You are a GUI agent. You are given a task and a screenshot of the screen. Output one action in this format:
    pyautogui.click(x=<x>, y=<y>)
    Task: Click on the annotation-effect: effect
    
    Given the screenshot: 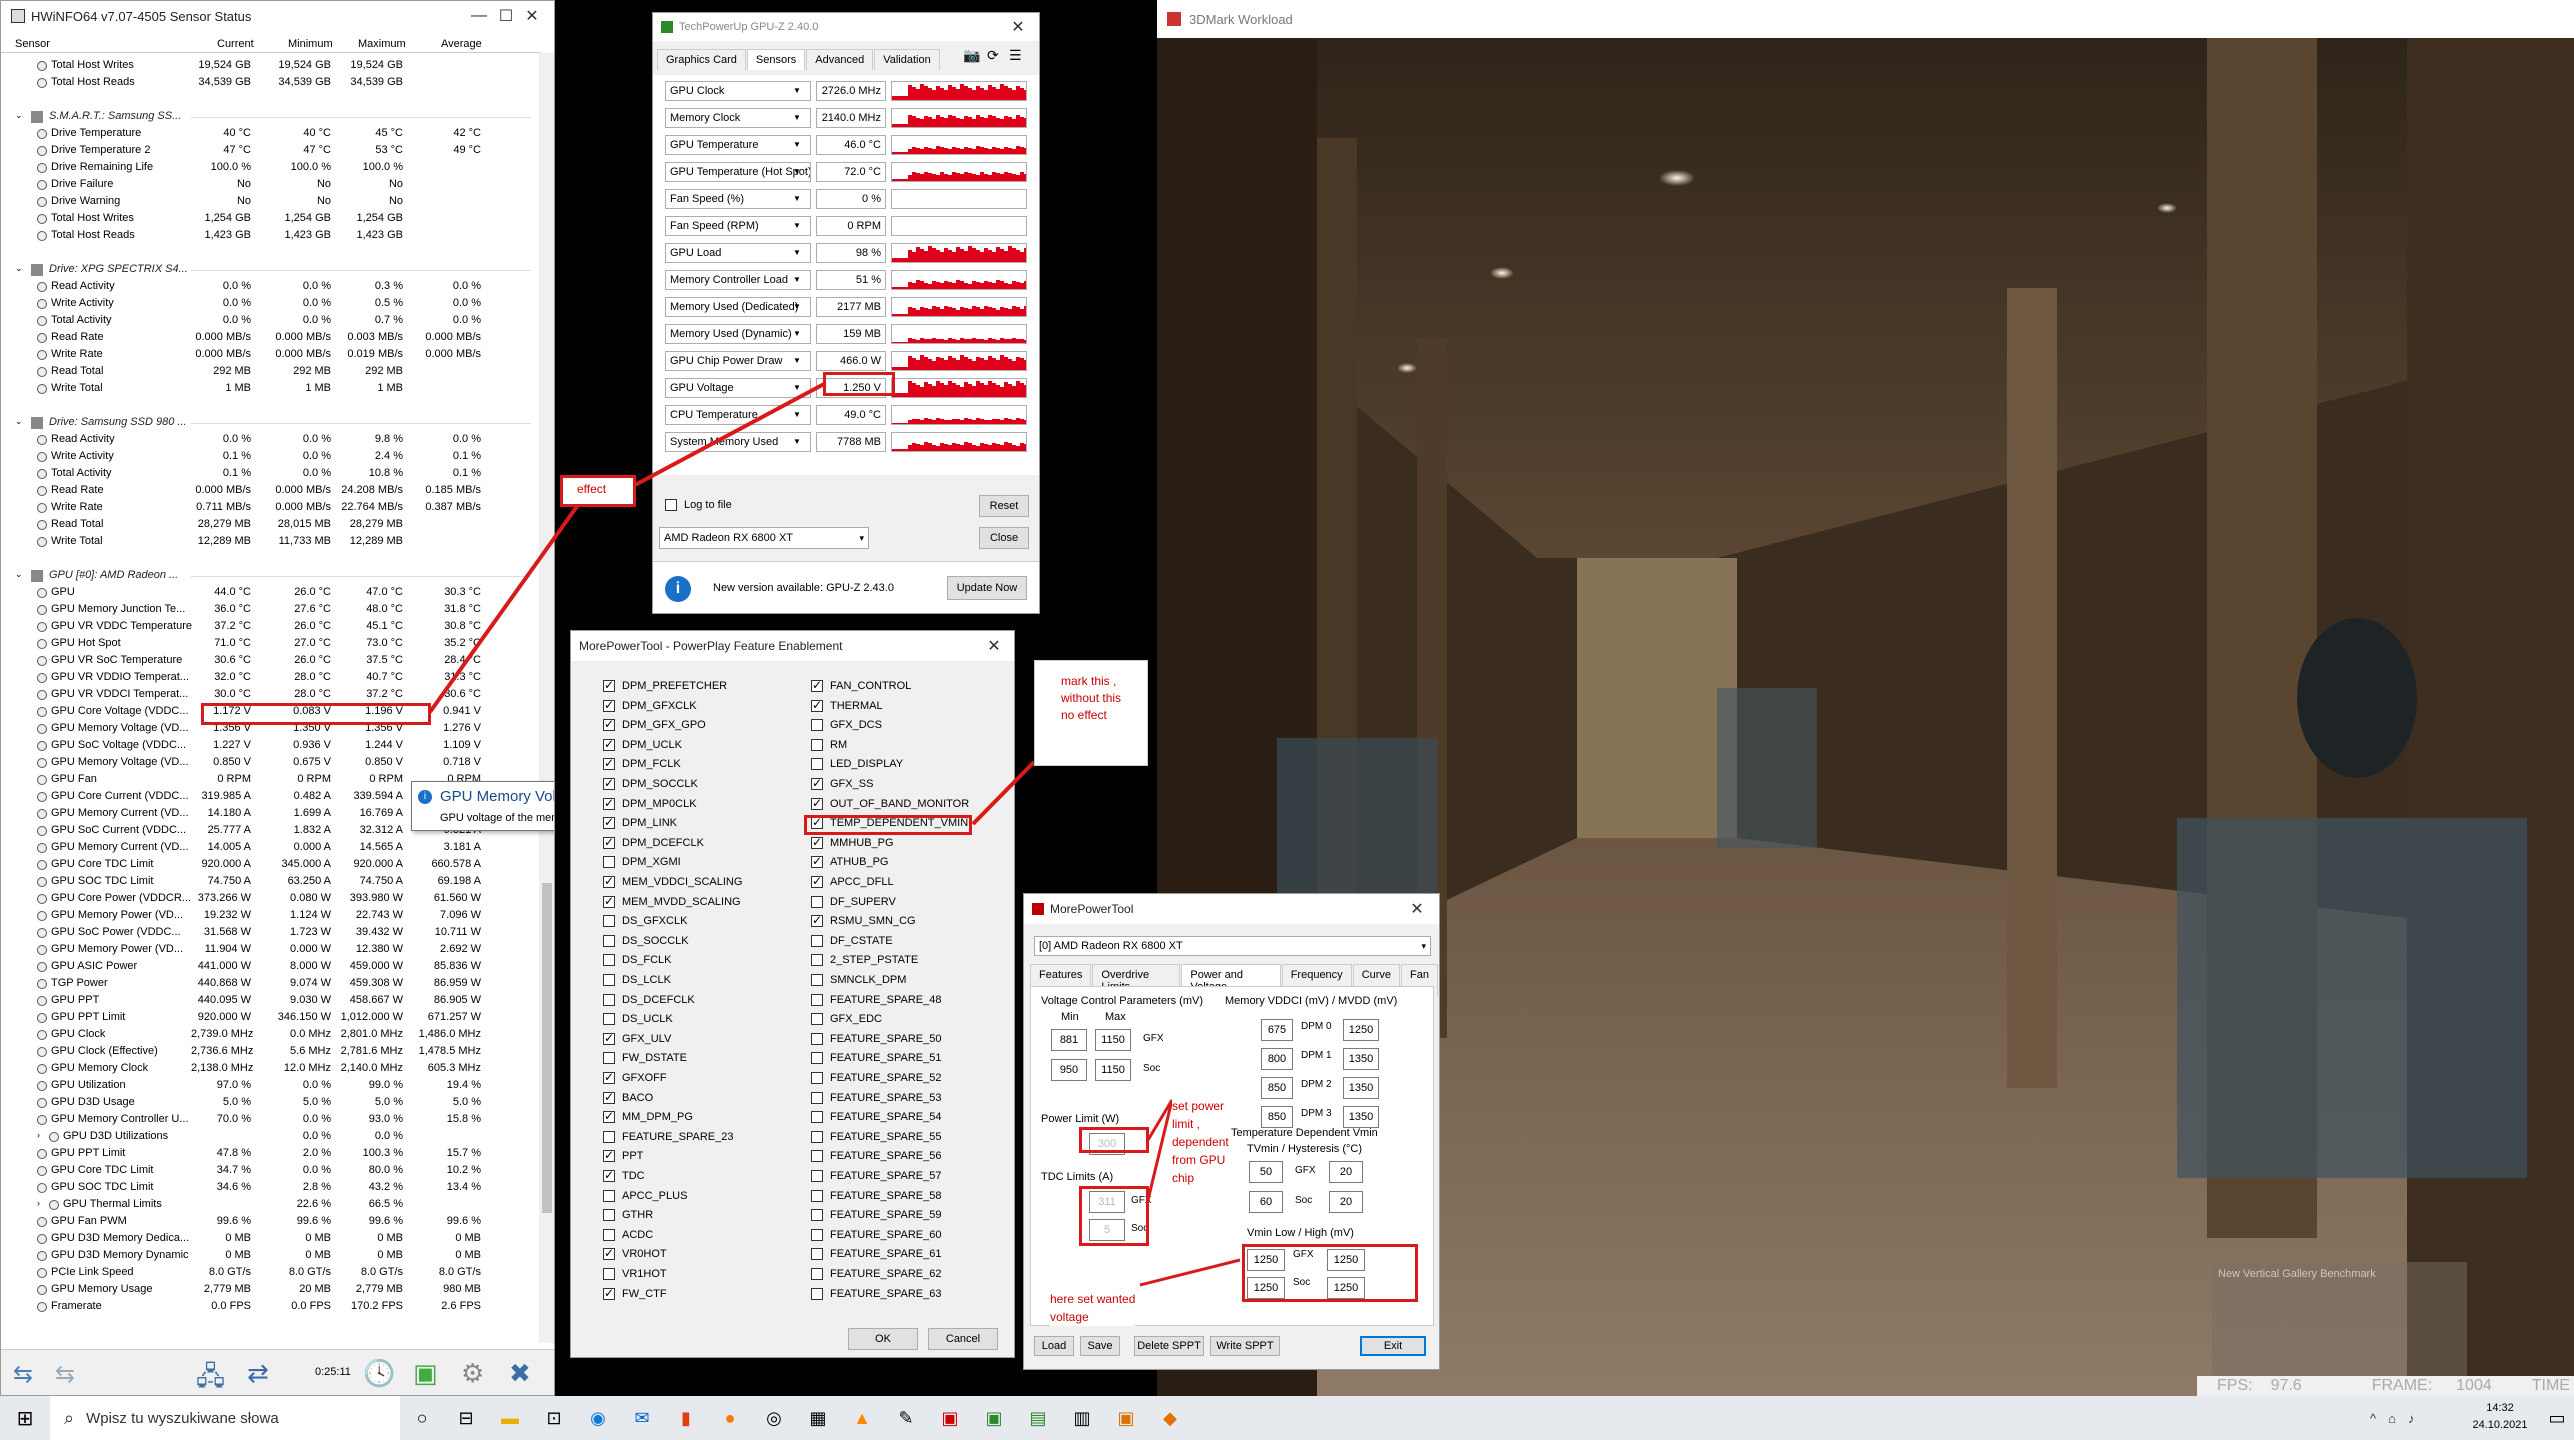 What is the action you would take?
    pyautogui.click(x=598, y=491)
    